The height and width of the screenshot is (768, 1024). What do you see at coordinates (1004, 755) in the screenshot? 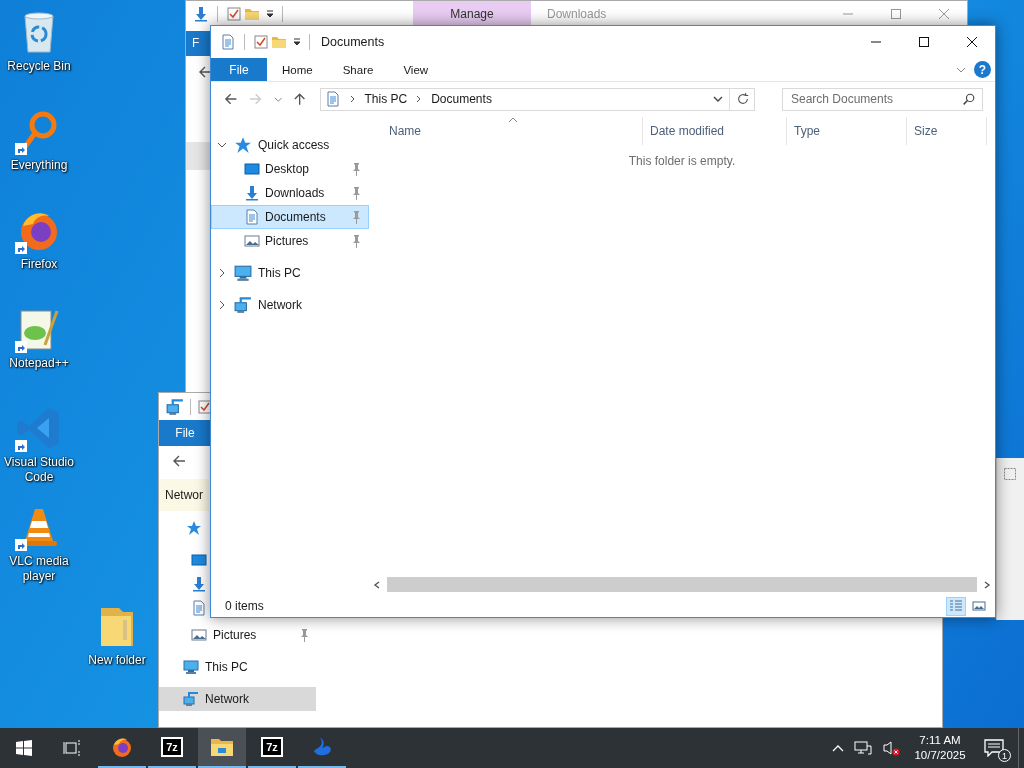
I see `notification-badge: 1` at bounding box center [1004, 755].